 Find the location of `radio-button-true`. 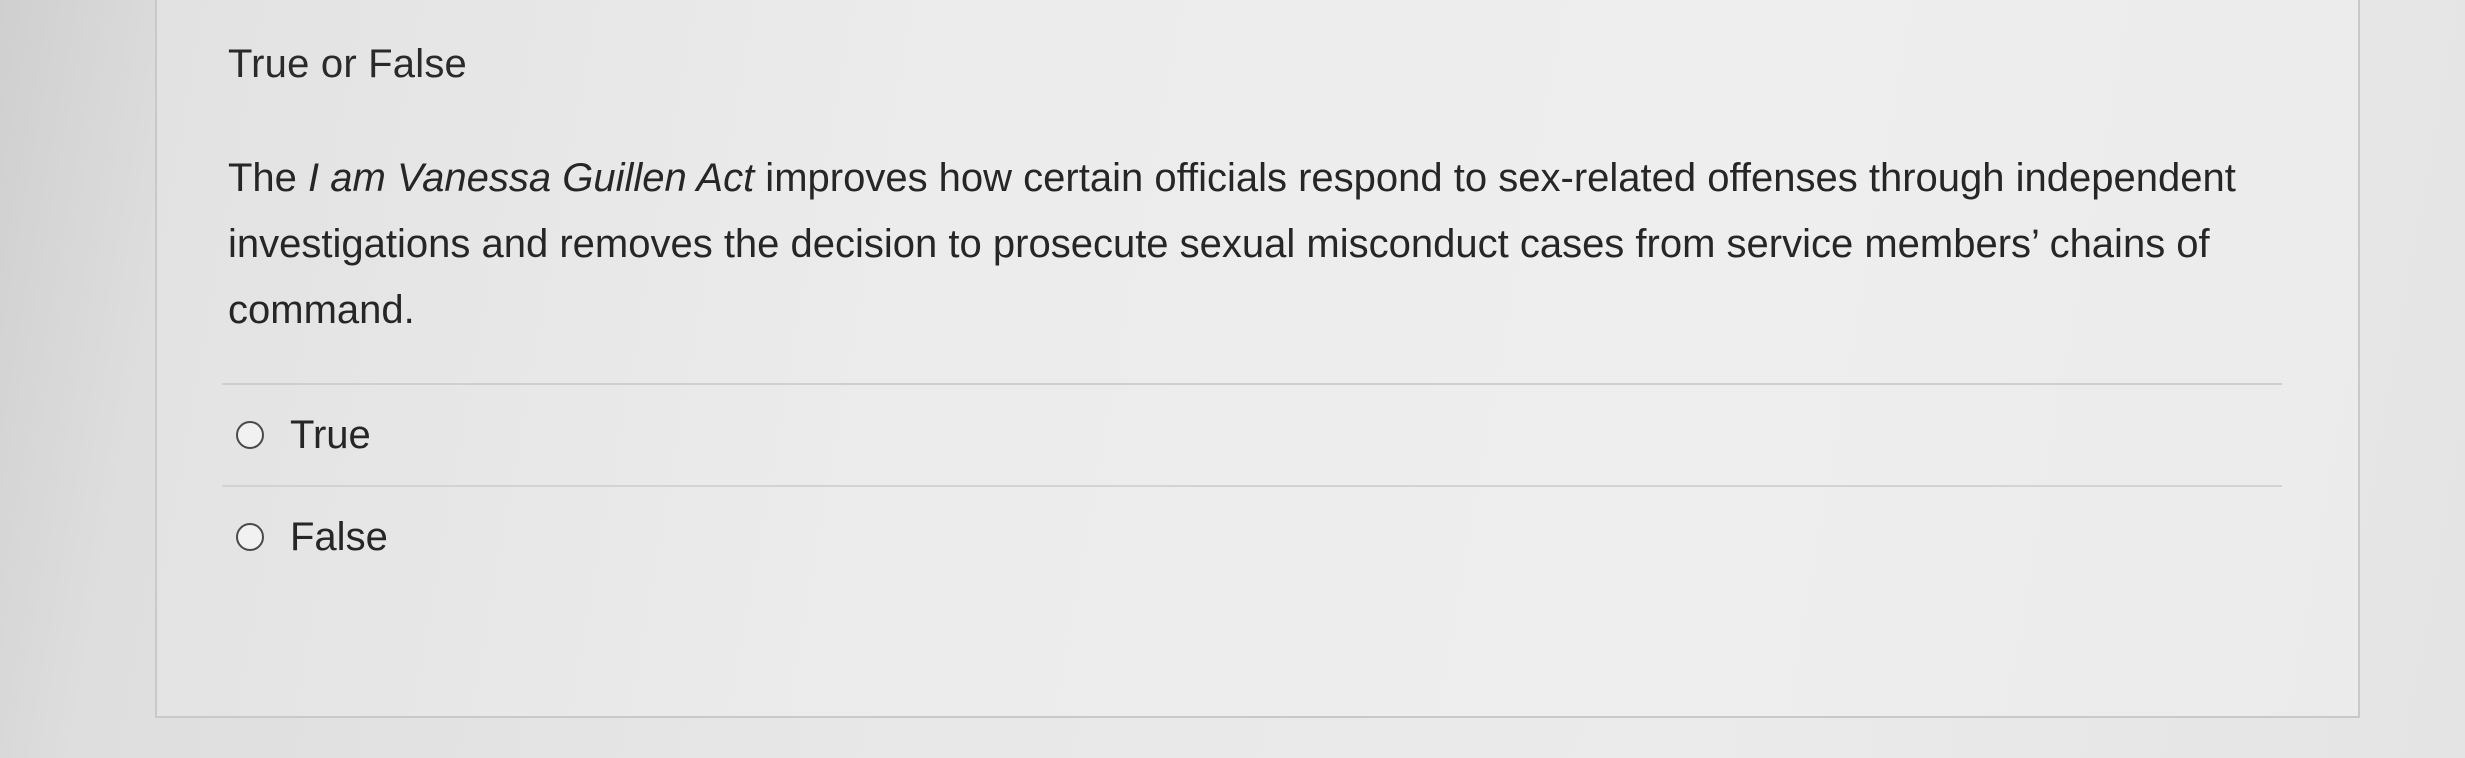

radio-button-true is located at coordinates (250, 435).